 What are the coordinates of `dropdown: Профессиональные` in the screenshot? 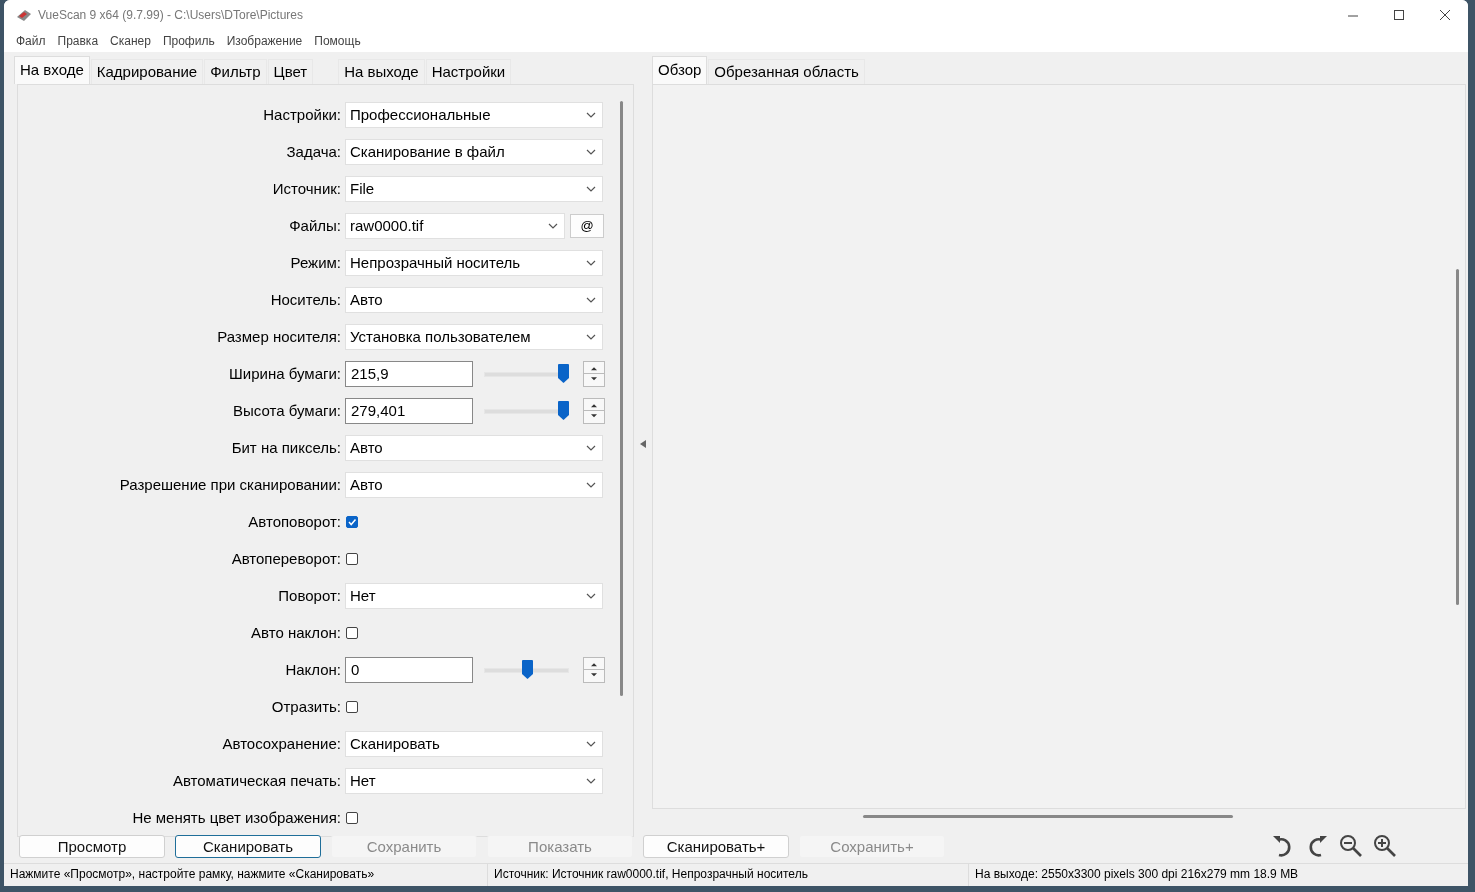 It's located at (474, 114).